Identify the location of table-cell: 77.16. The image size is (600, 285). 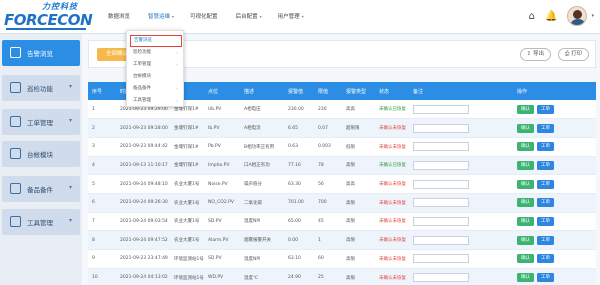
(299, 166).